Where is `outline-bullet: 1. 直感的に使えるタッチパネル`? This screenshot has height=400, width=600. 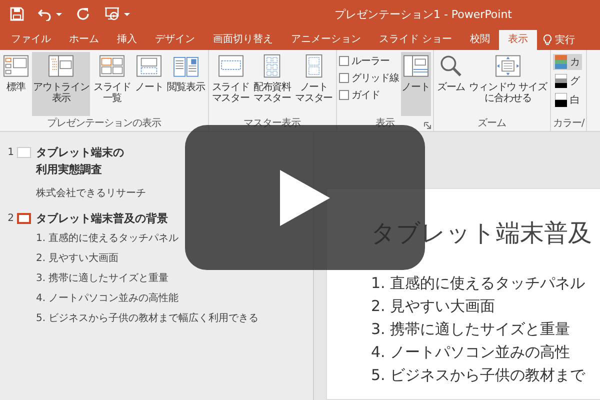 outline-bullet: 1. 直感的に使えるタッチパネル is located at coordinates (108, 239).